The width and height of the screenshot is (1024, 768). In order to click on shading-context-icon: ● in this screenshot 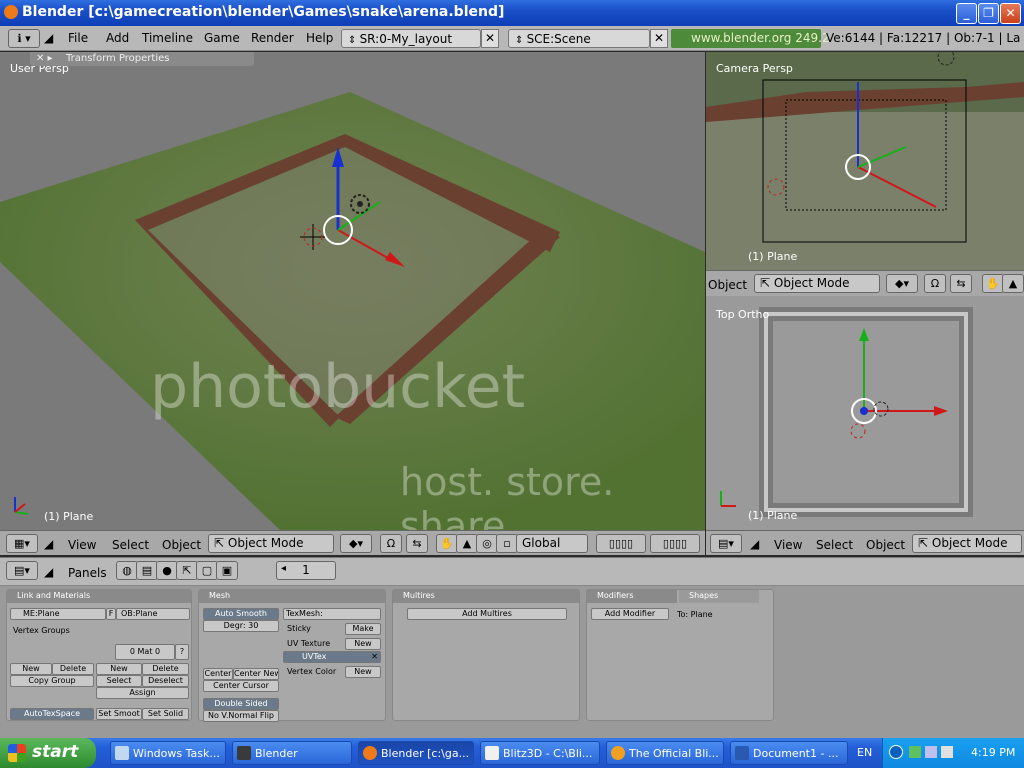, I will do `click(167, 570)`.